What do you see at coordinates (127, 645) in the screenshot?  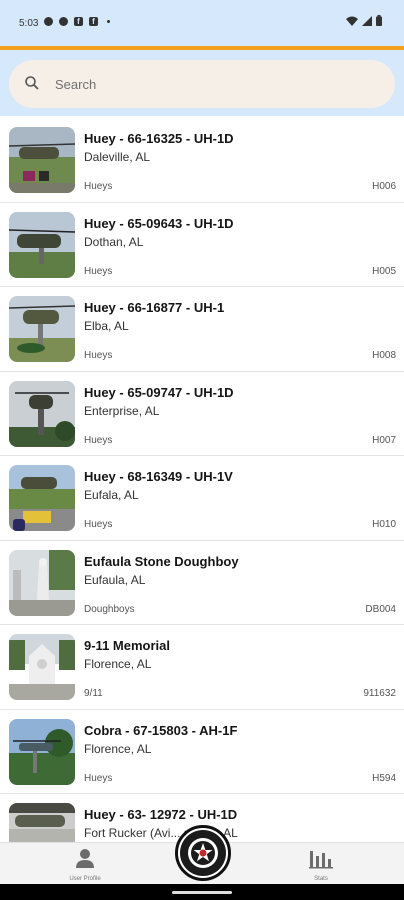 I see `item-title: 9-11 Memorial` at bounding box center [127, 645].